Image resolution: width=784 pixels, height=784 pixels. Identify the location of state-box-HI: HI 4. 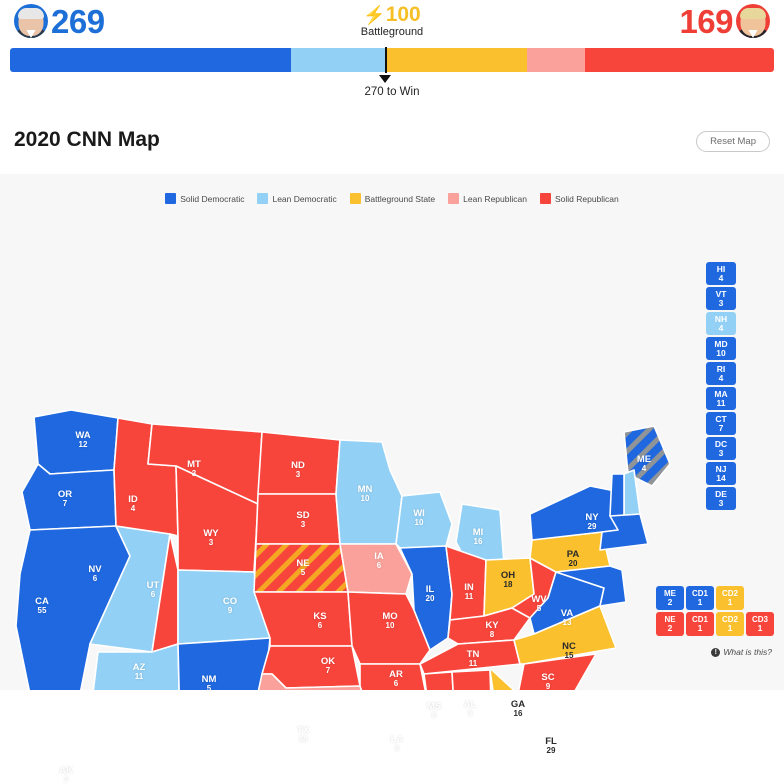
(721, 273).